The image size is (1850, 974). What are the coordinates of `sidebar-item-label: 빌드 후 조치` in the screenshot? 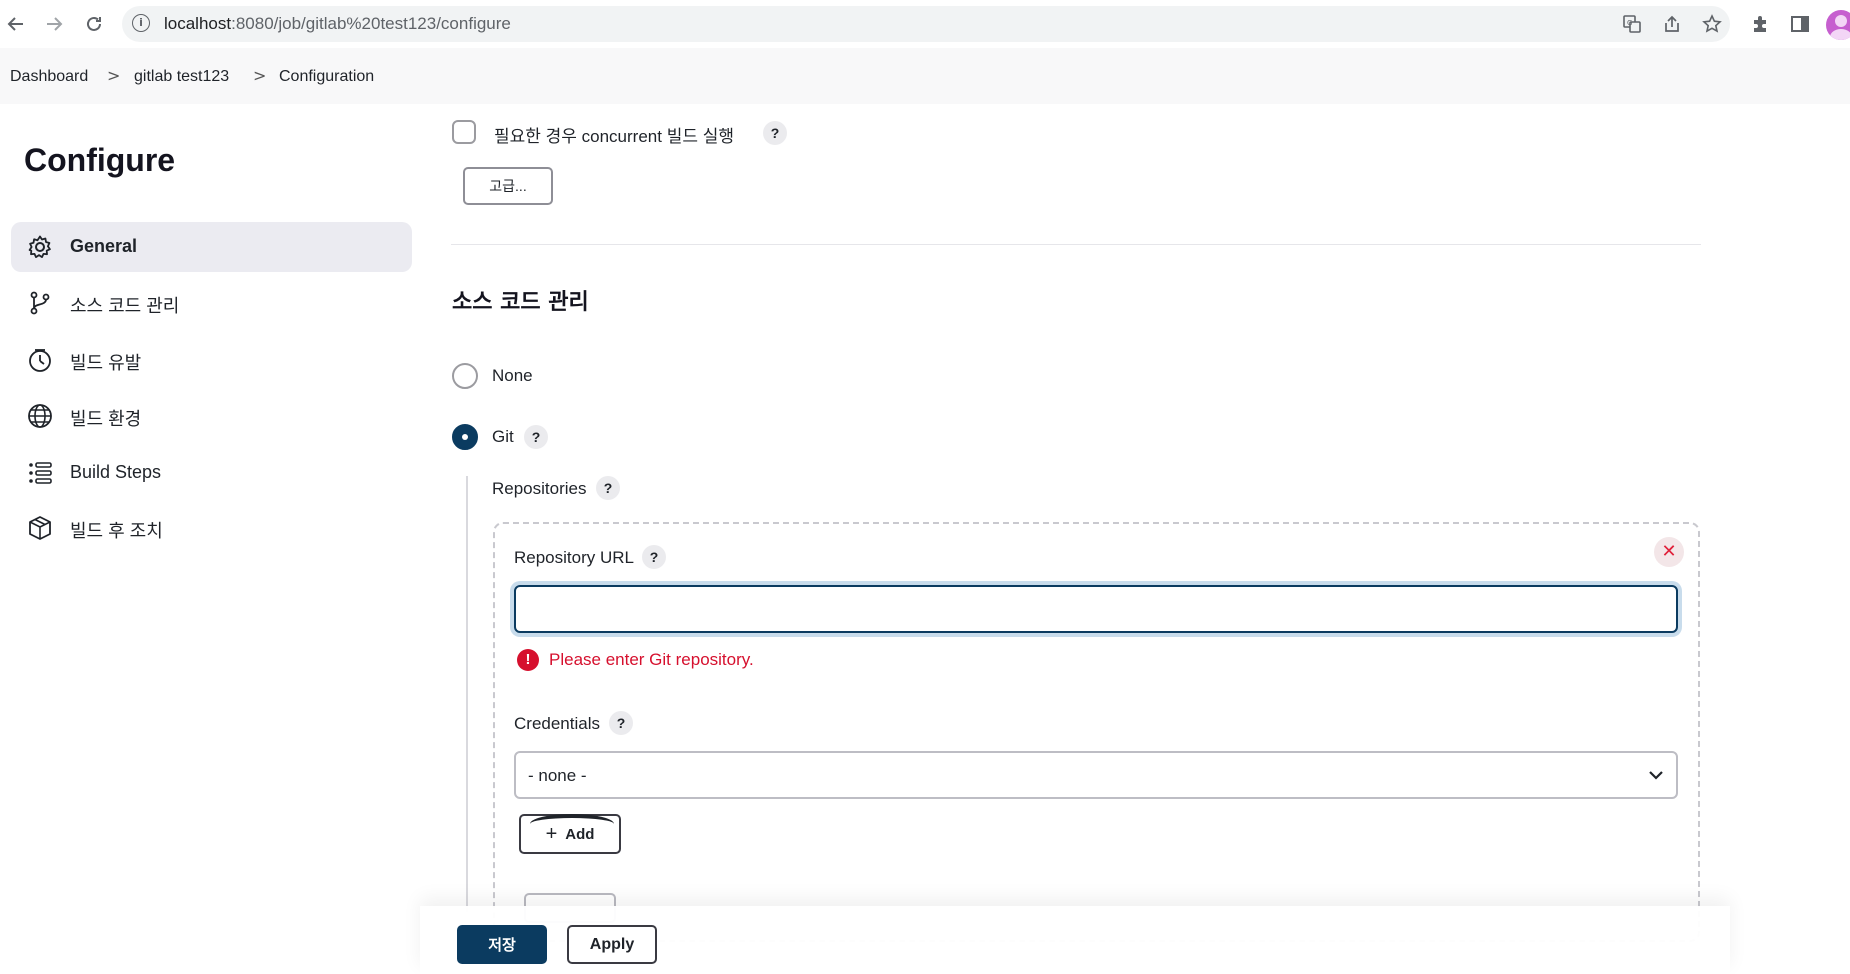 It's located at (116, 531).